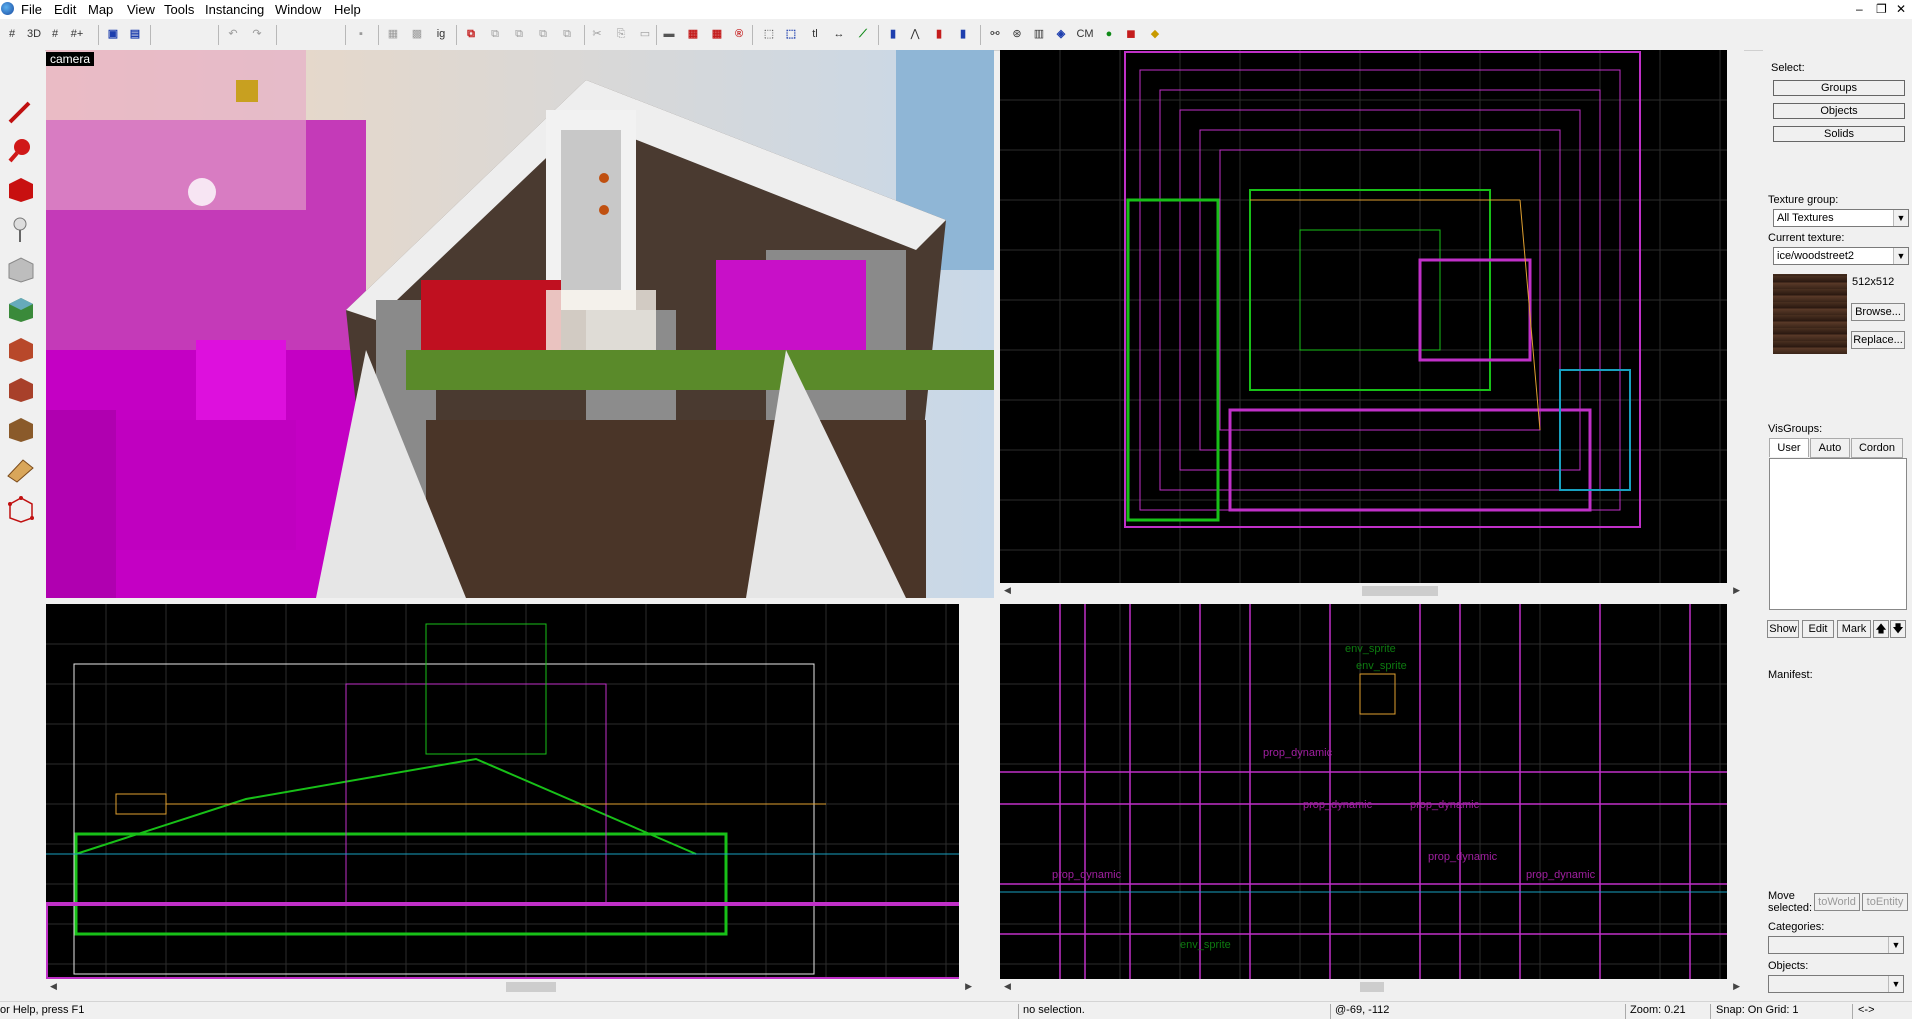 The width and height of the screenshot is (1912, 1019). I want to click on mark-button: Mark, so click(1854, 629).